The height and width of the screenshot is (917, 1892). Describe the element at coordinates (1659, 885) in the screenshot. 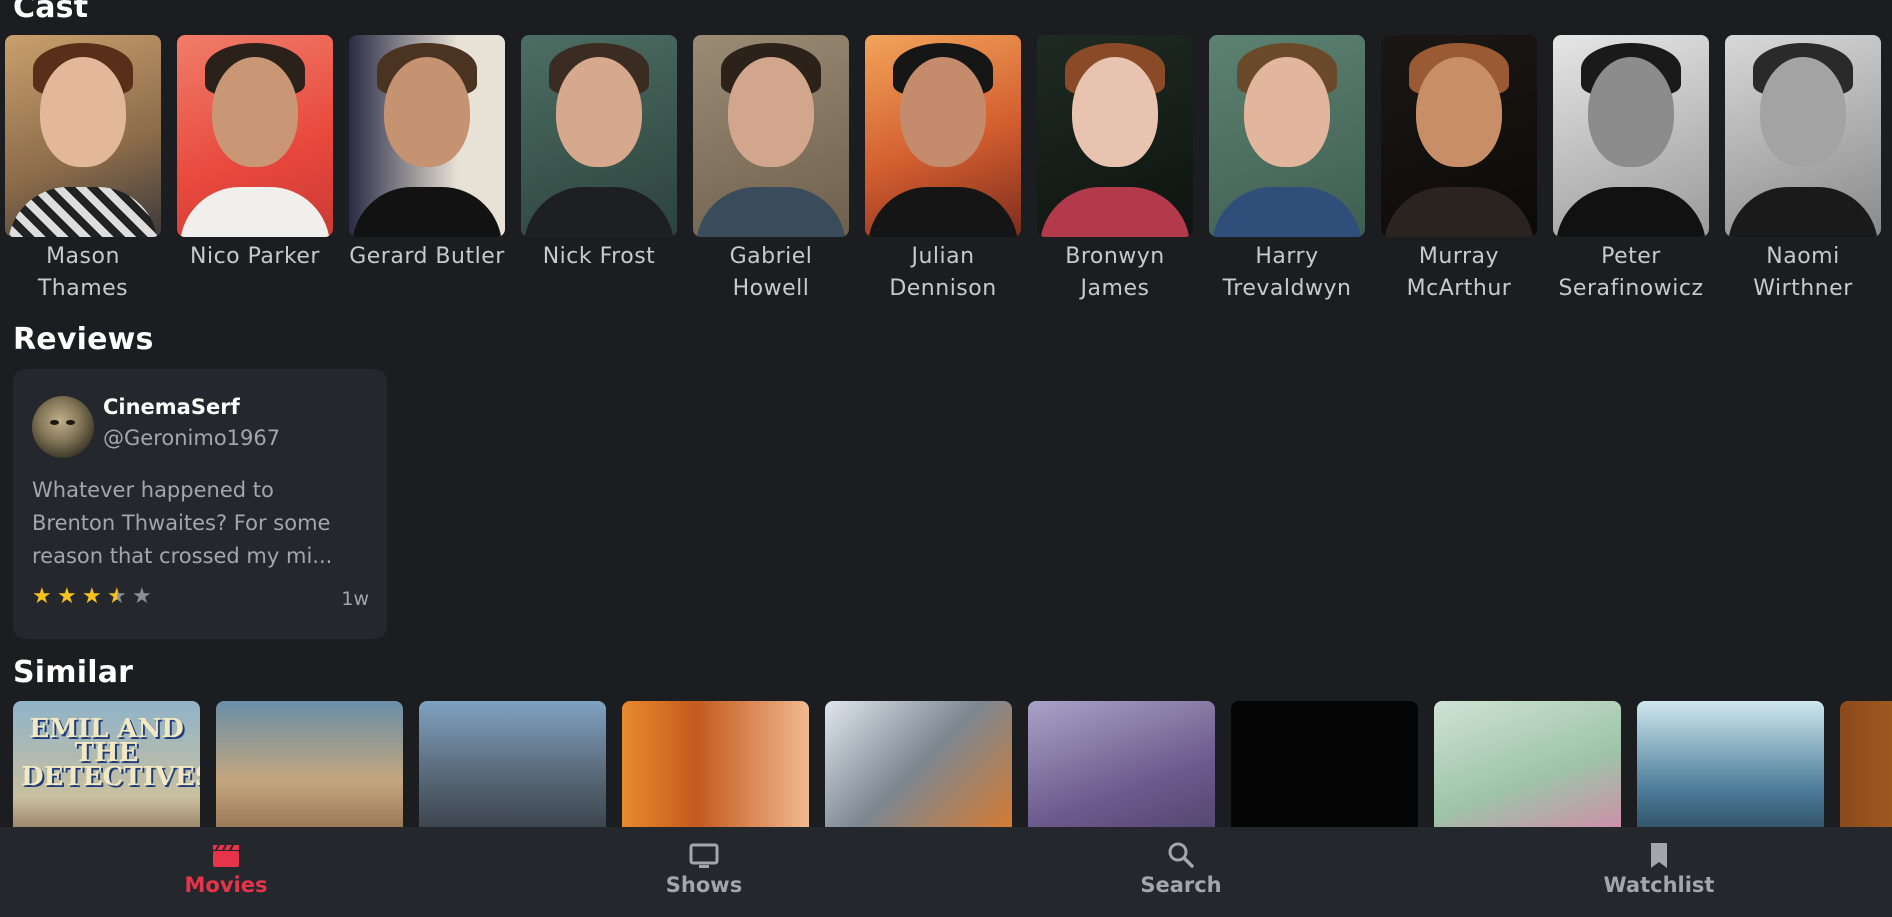

I see `nav-label: Watchlist` at that location.